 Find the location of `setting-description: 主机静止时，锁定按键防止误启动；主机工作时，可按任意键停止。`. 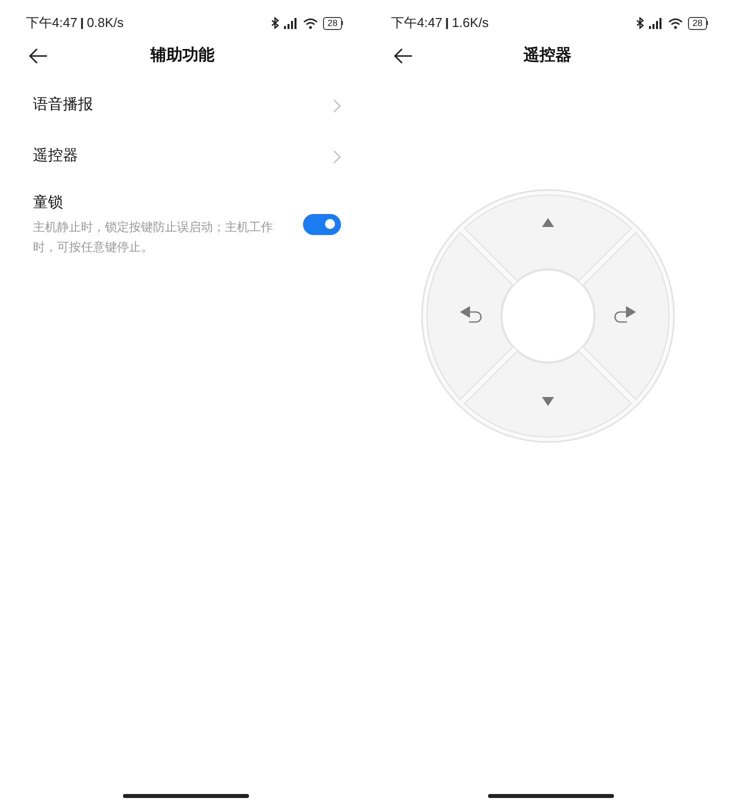

setting-description: 主机静止时，锁定按键防止误启动；主机工作时，可按任意键停止。 is located at coordinates (153, 237).